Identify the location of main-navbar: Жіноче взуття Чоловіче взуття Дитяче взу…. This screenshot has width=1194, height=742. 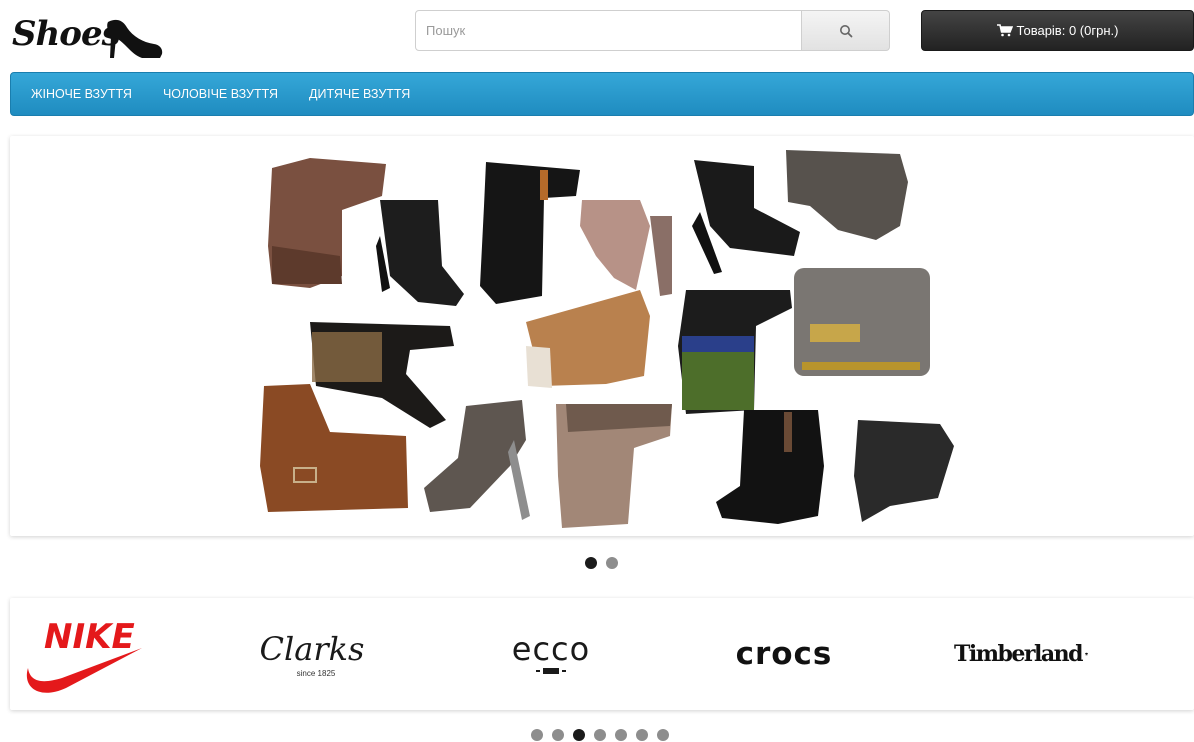
(602, 94).